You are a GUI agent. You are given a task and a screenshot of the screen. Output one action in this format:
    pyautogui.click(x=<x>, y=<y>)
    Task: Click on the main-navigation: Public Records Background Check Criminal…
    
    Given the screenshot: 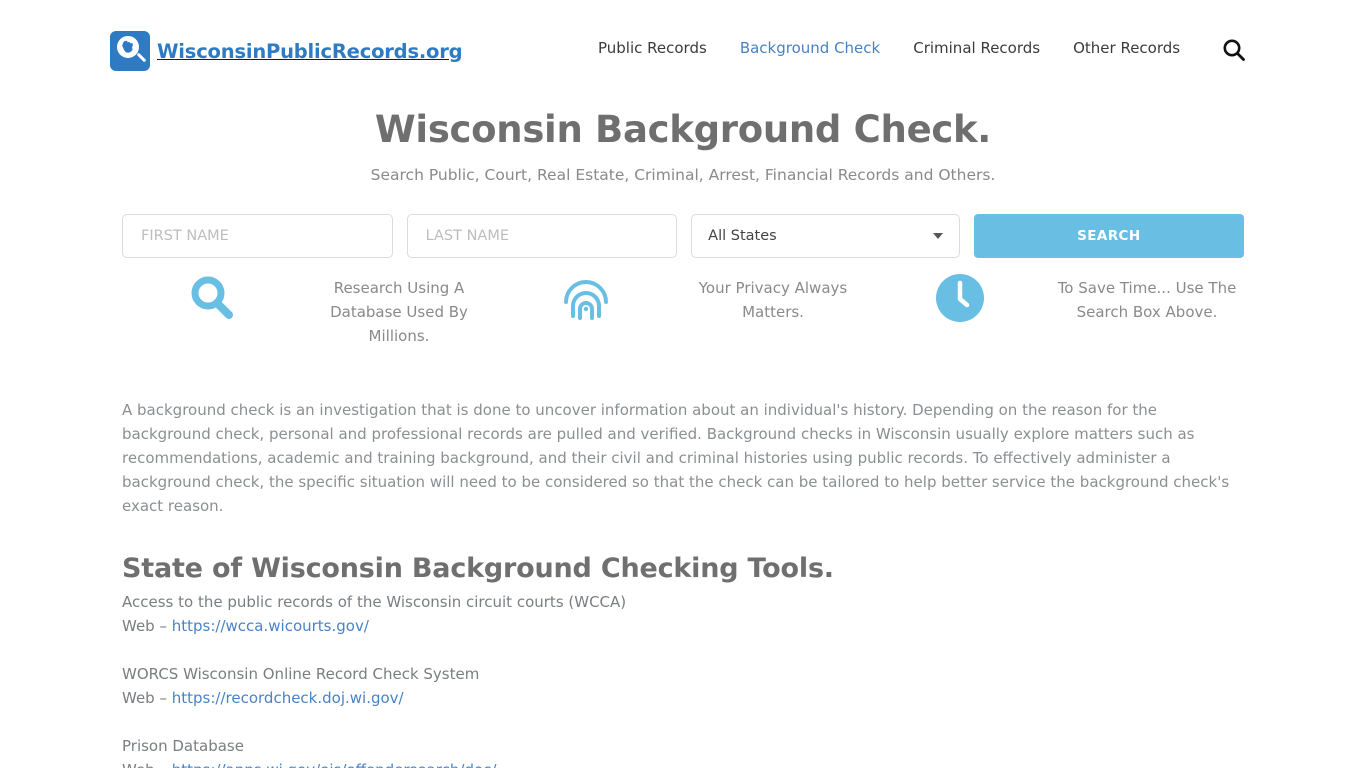 What is the action you would take?
    pyautogui.click(x=905, y=48)
    